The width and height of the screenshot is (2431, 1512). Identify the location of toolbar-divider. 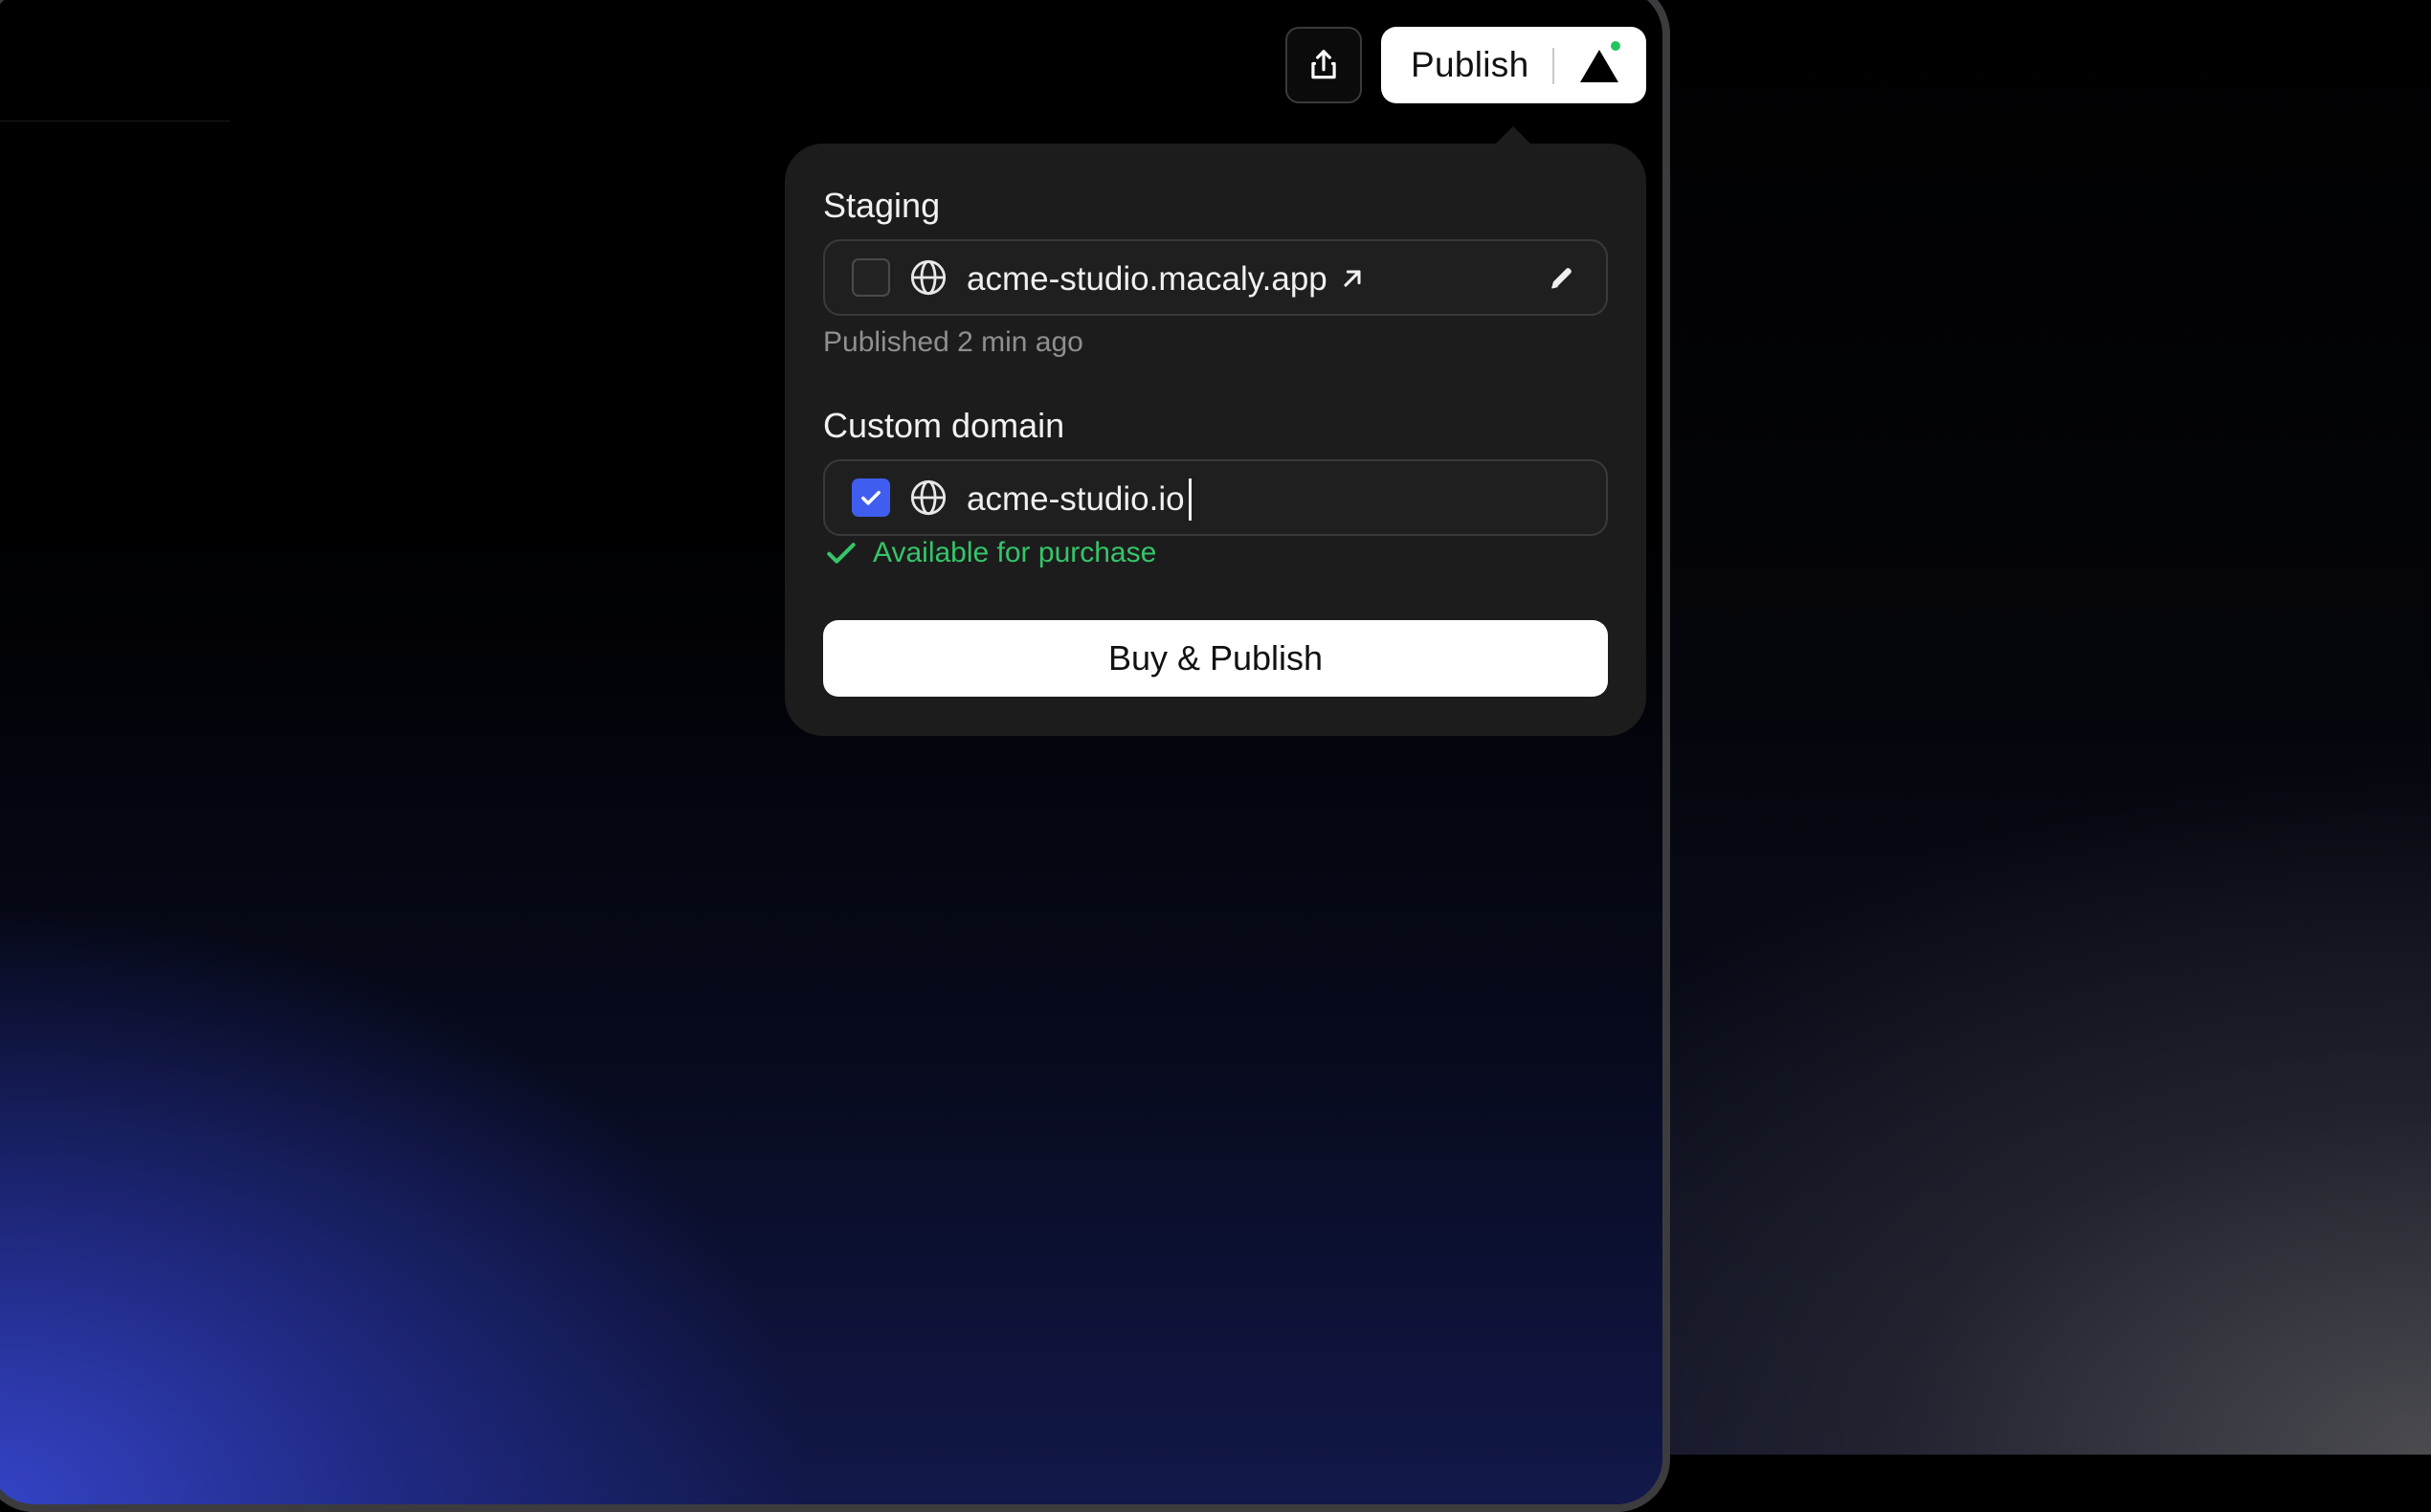
(115, 121).